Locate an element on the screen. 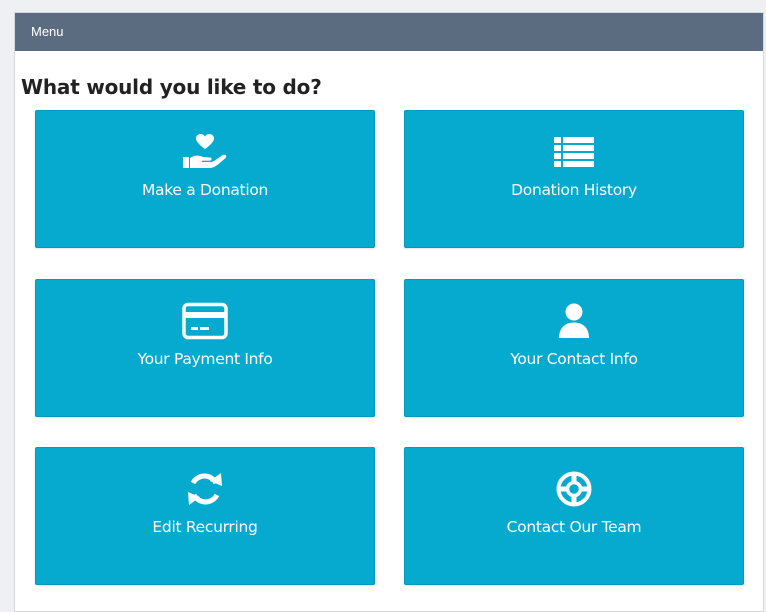 This screenshot has height=612, width=766. donation-history-button: Donation History is located at coordinates (574, 179).